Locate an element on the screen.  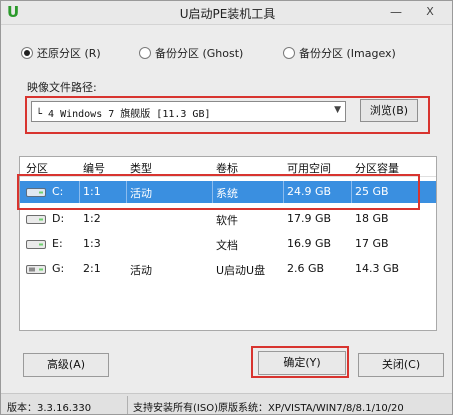
radio-backup-ghost: 备份分区 (Ghost) is located at coordinates (191, 53).